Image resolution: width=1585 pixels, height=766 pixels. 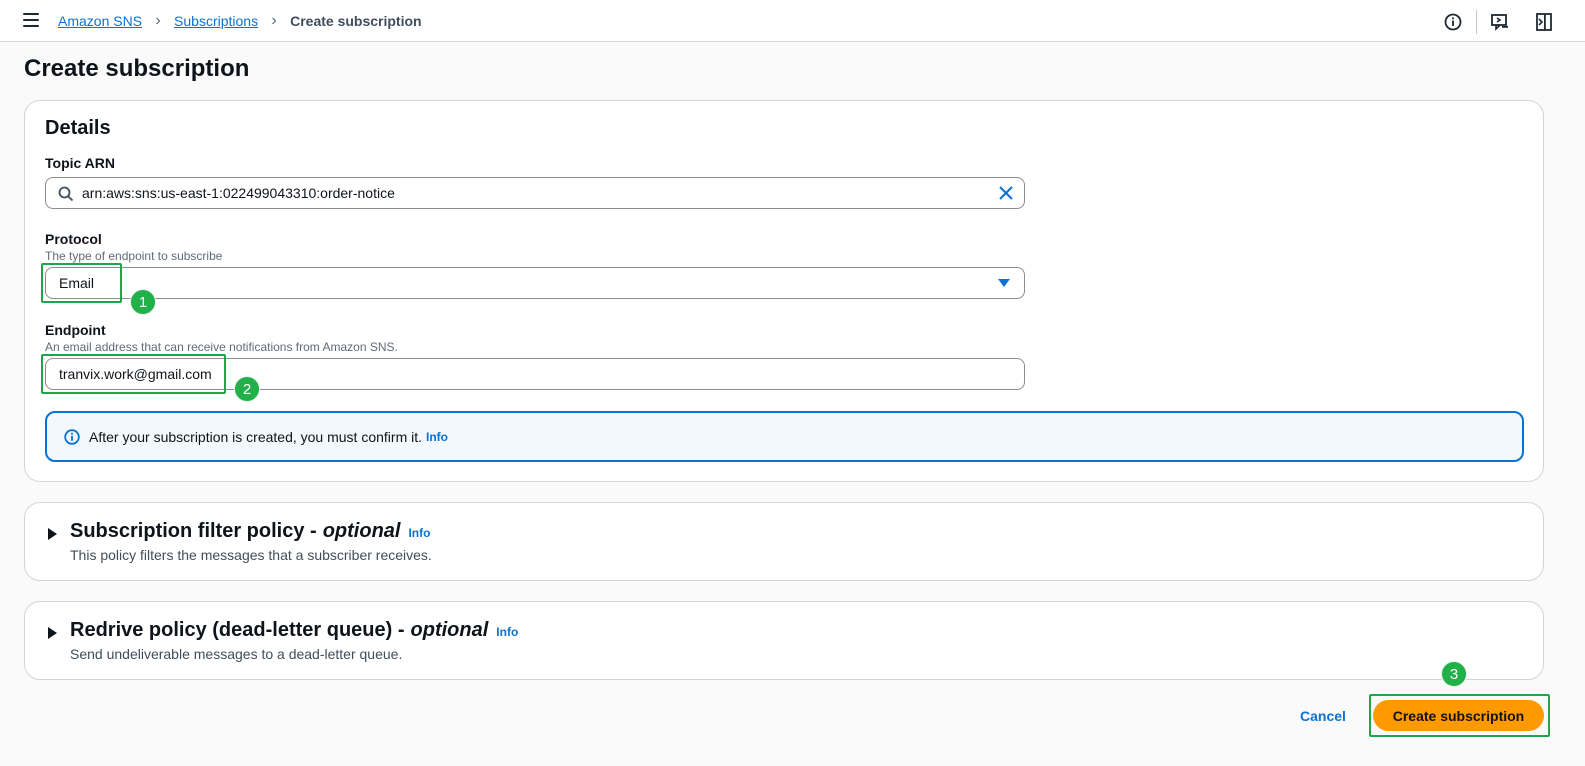 What do you see at coordinates (437, 437) in the screenshot?
I see `alert-info-link: Info` at bounding box center [437, 437].